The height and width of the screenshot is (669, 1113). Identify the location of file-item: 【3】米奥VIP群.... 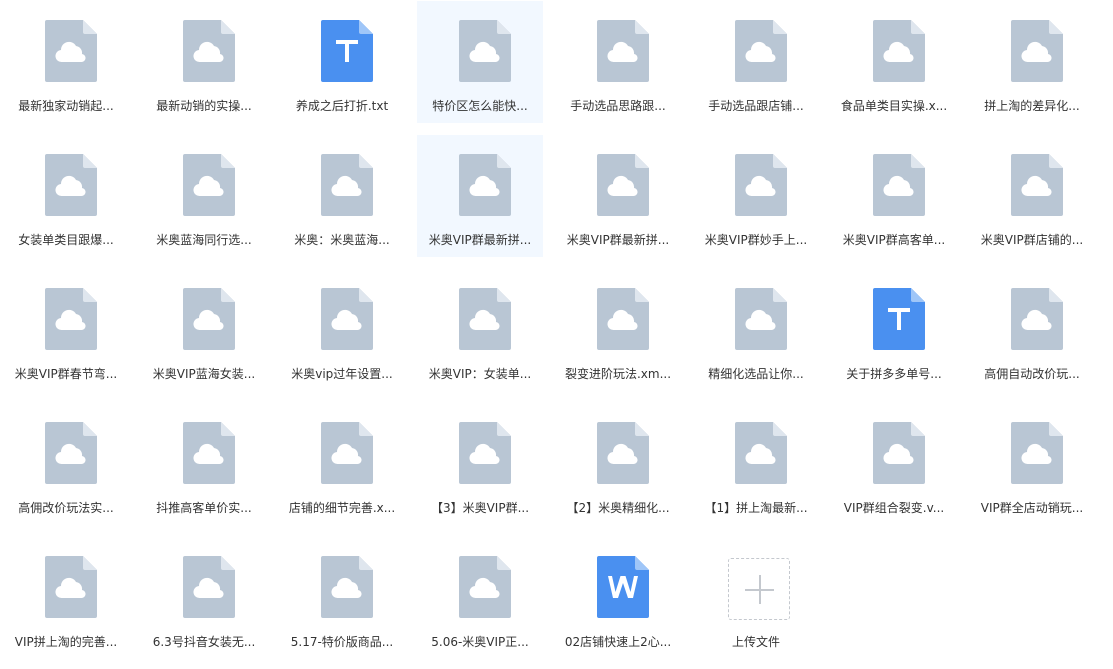
(480, 464).